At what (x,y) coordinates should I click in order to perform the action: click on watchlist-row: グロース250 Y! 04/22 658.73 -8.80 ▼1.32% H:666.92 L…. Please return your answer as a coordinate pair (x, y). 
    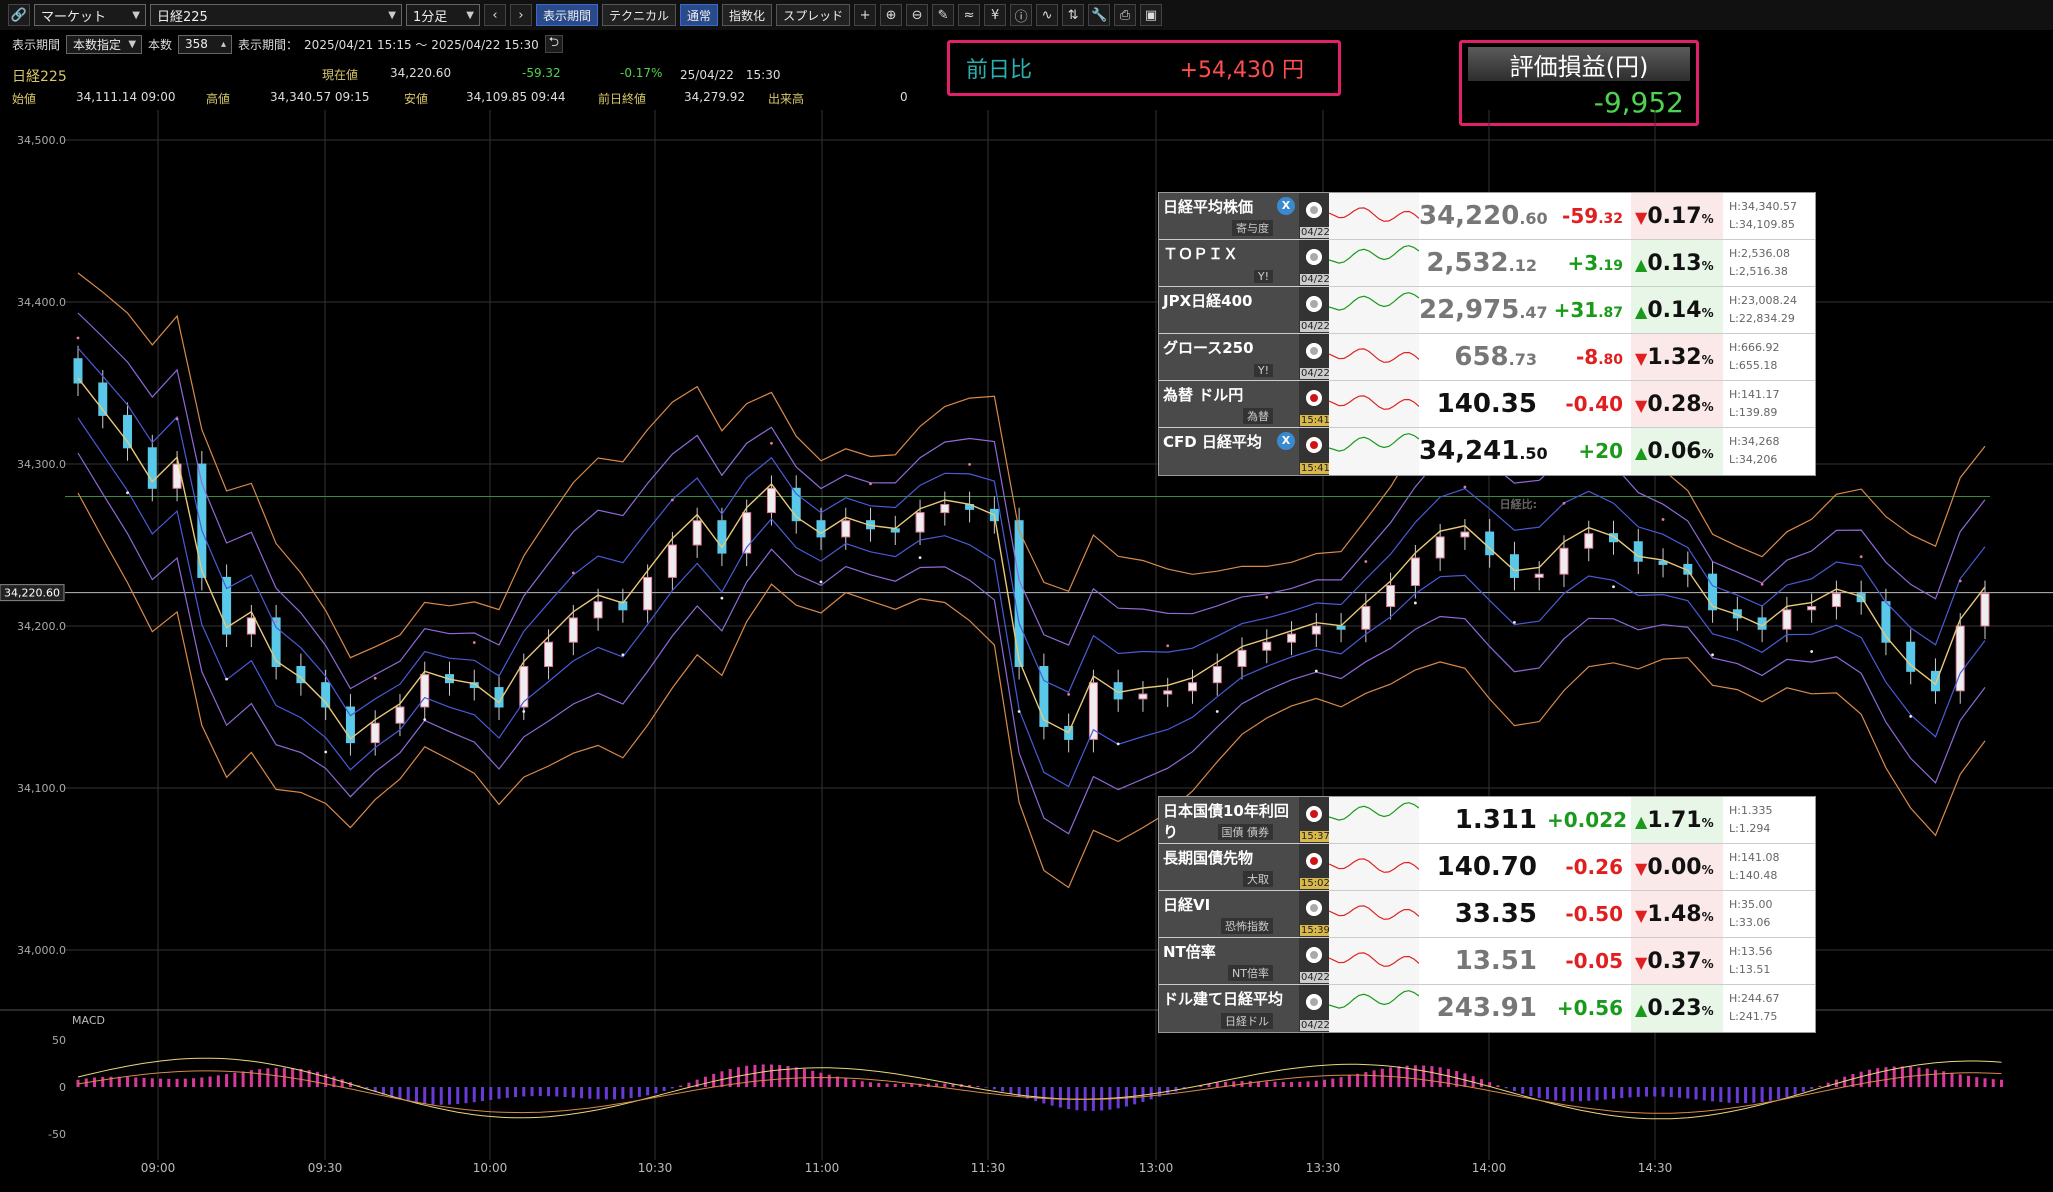
    Looking at the image, I should click on (1487, 357).